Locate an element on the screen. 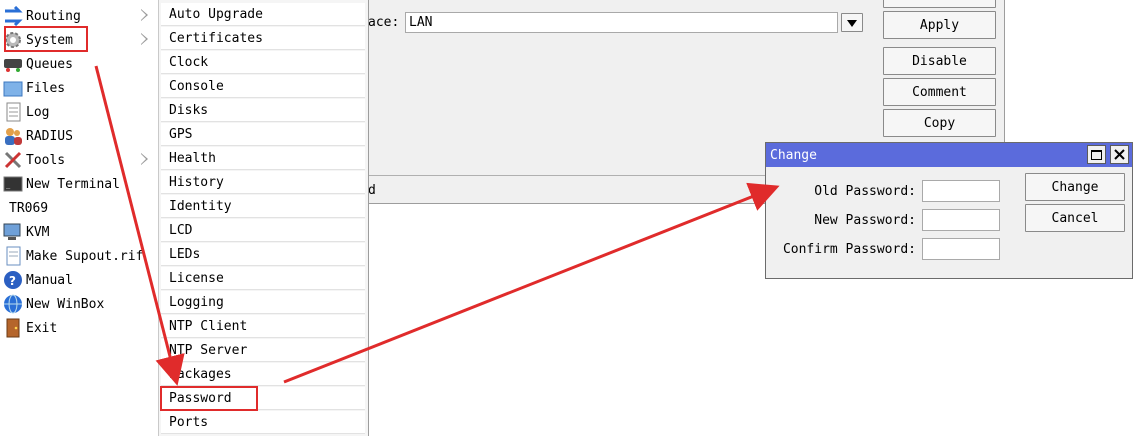 The height and width of the screenshot is (436, 1137). sidebar-item-queues: Queues is located at coordinates (78, 64).